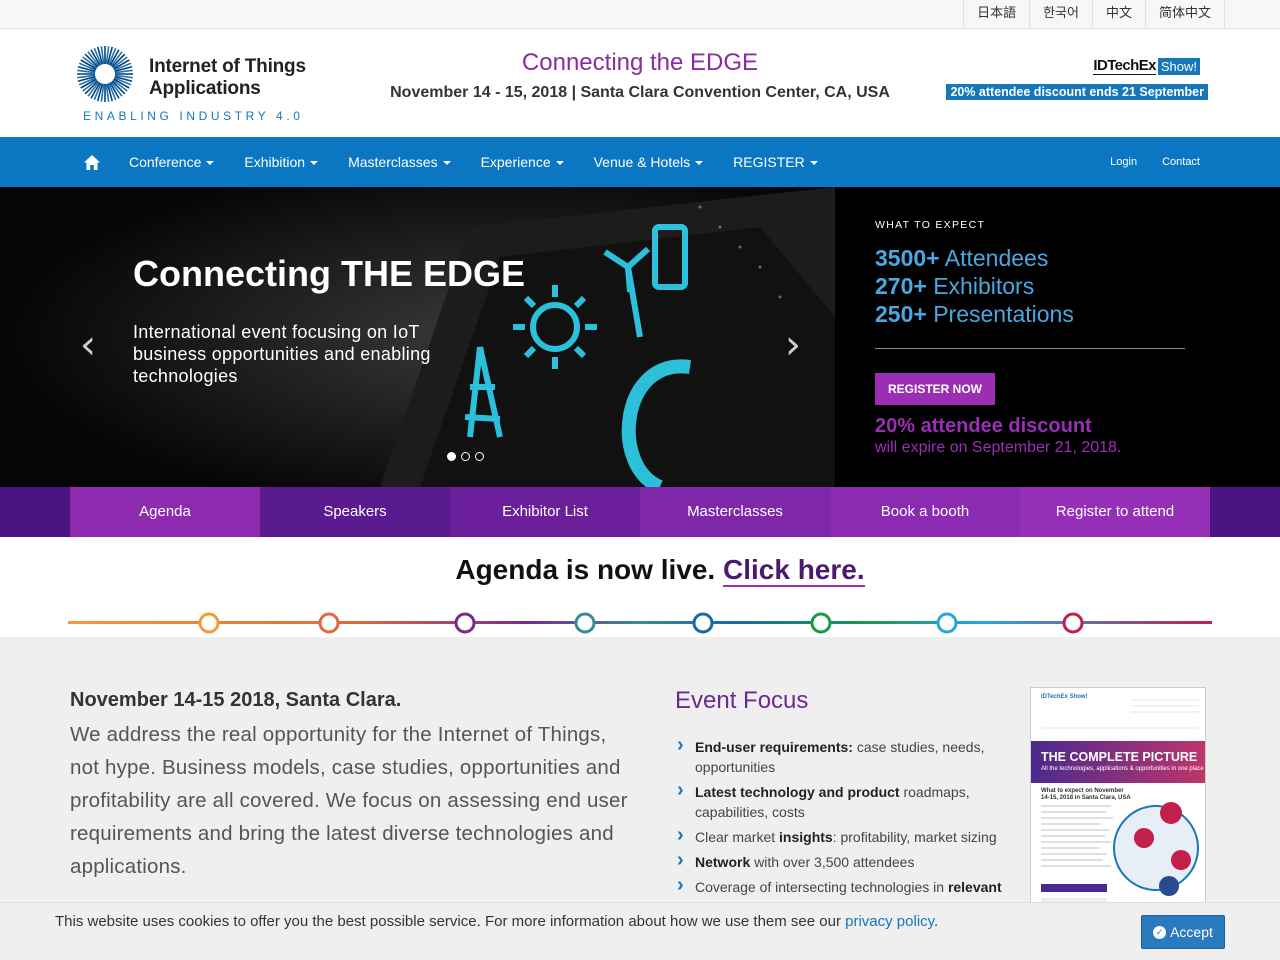 Image resolution: width=1280 pixels, height=960 pixels. Describe the element at coordinates (1077, 92) in the screenshot. I see `discount-strip: 20% attendee discount ends 21 September` at that location.